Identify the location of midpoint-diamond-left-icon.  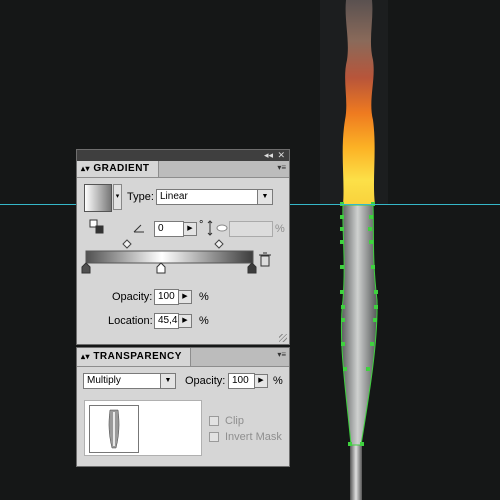
(127, 244).